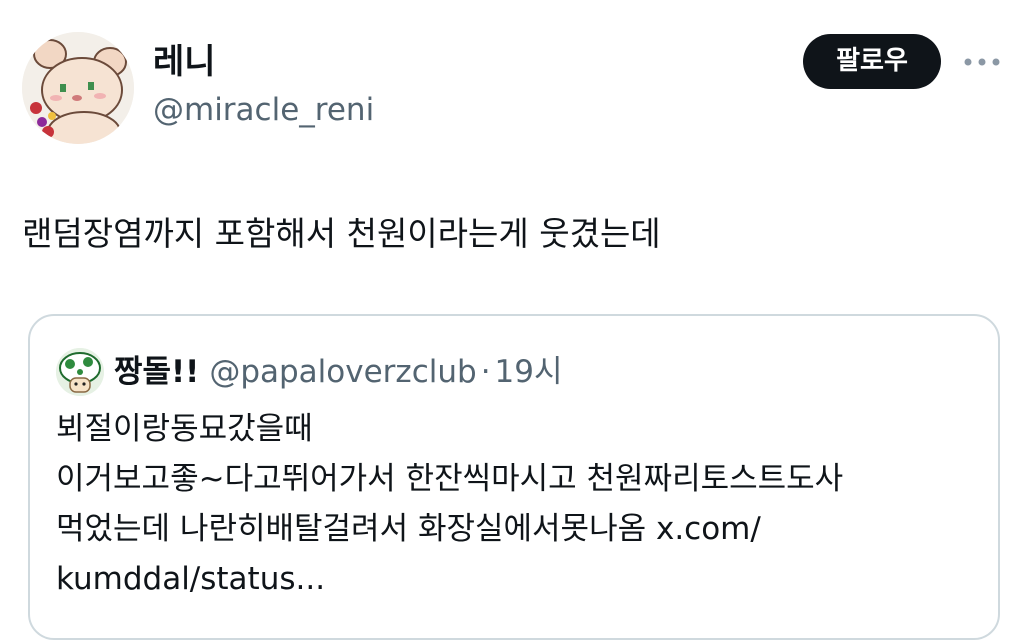  I want to click on quoted-timestamp: 19시, so click(529, 372).